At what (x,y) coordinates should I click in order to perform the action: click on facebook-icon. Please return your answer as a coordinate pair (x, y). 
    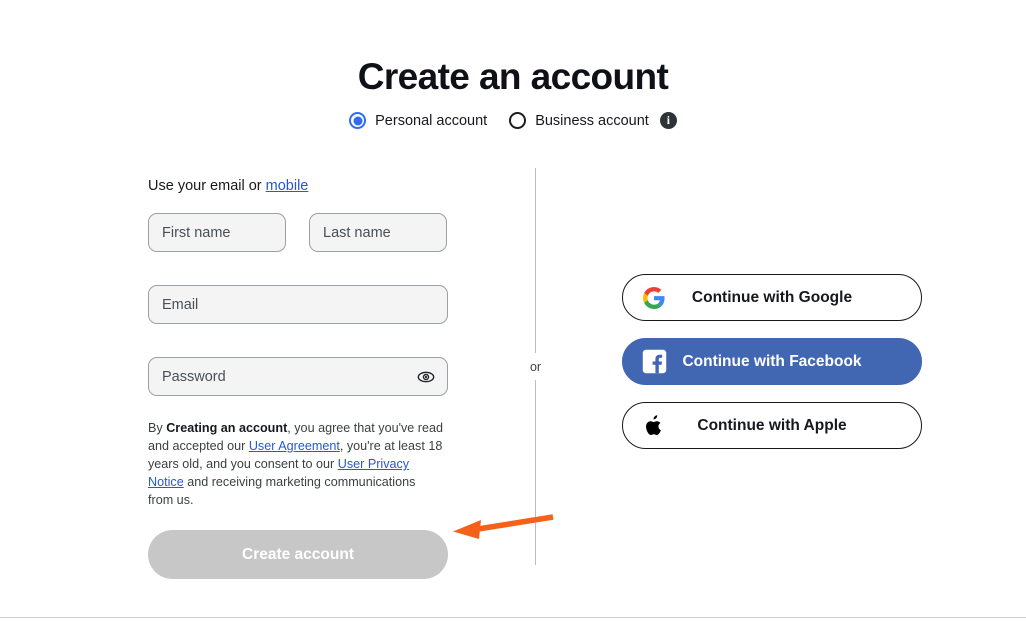
    Looking at the image, I should click on (654, 362).